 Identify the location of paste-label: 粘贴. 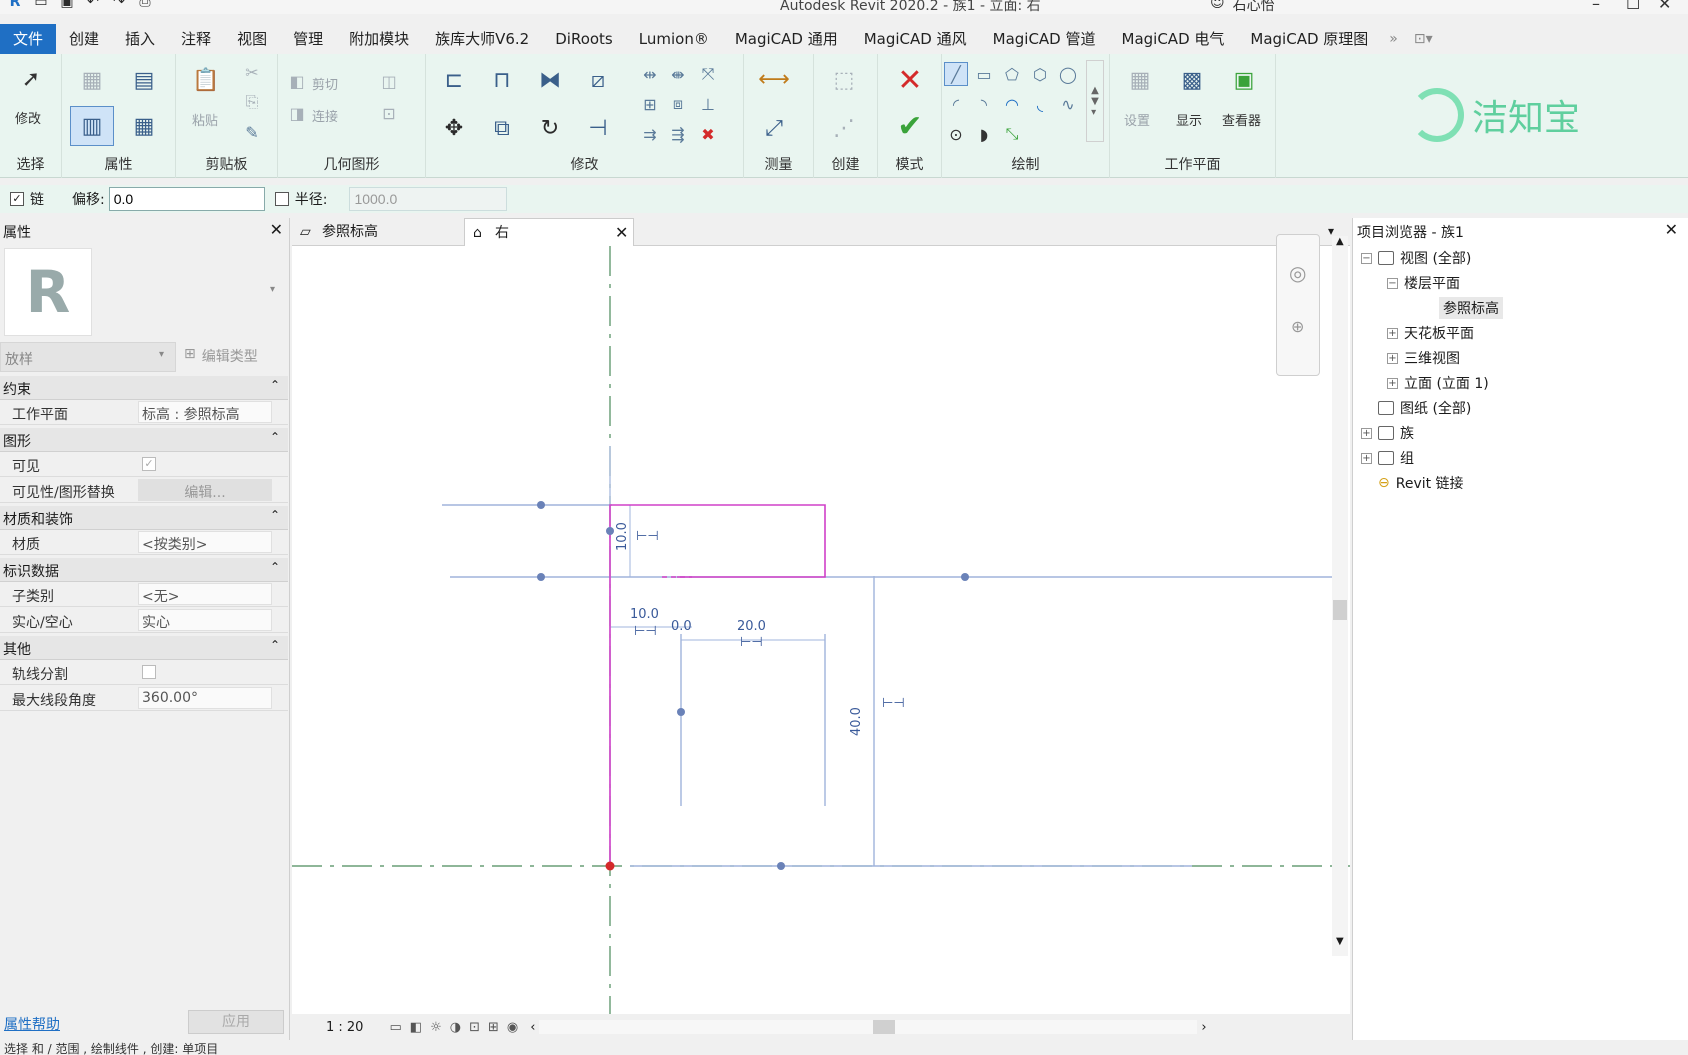
(205, 119).